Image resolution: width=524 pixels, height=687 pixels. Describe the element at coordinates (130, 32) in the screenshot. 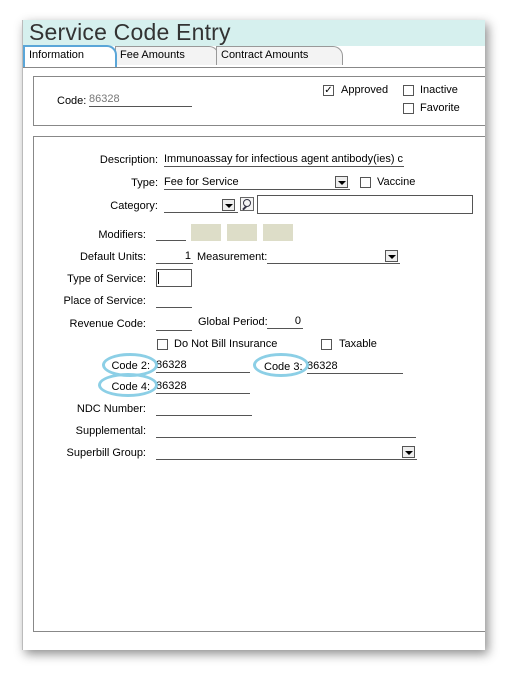

I see `window-title: Service Code Entry` at that location.